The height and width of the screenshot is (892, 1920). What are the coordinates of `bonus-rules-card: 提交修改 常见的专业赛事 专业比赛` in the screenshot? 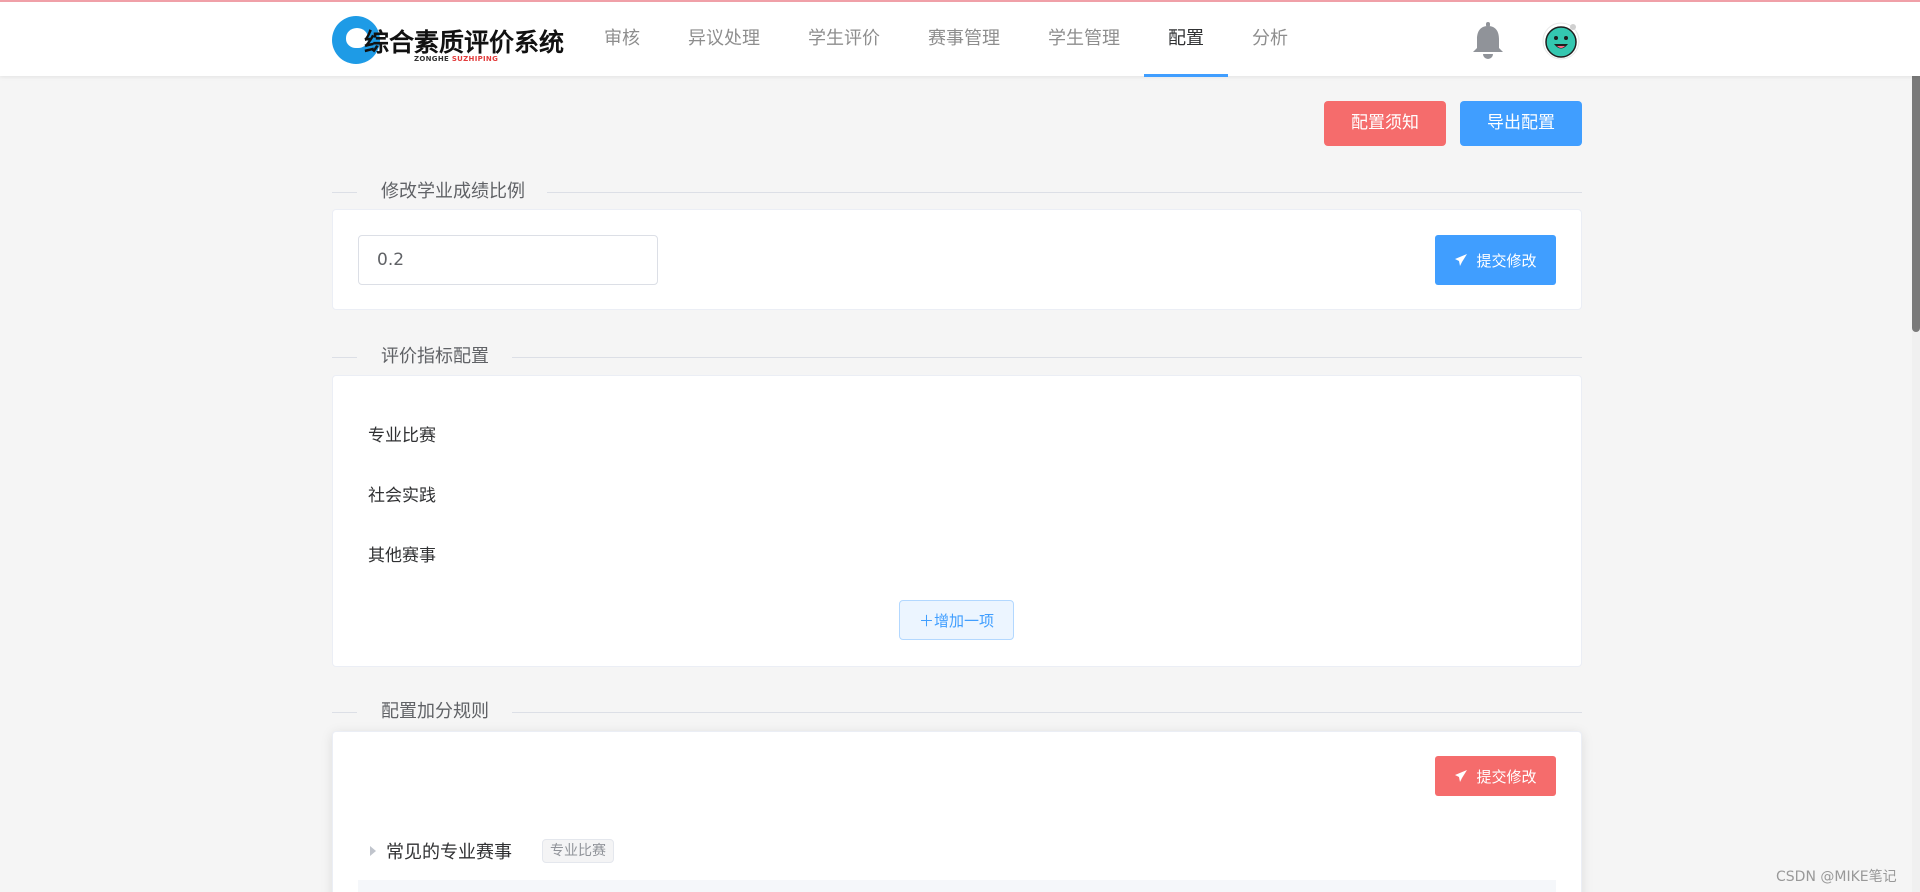 It's located at (957, 811).